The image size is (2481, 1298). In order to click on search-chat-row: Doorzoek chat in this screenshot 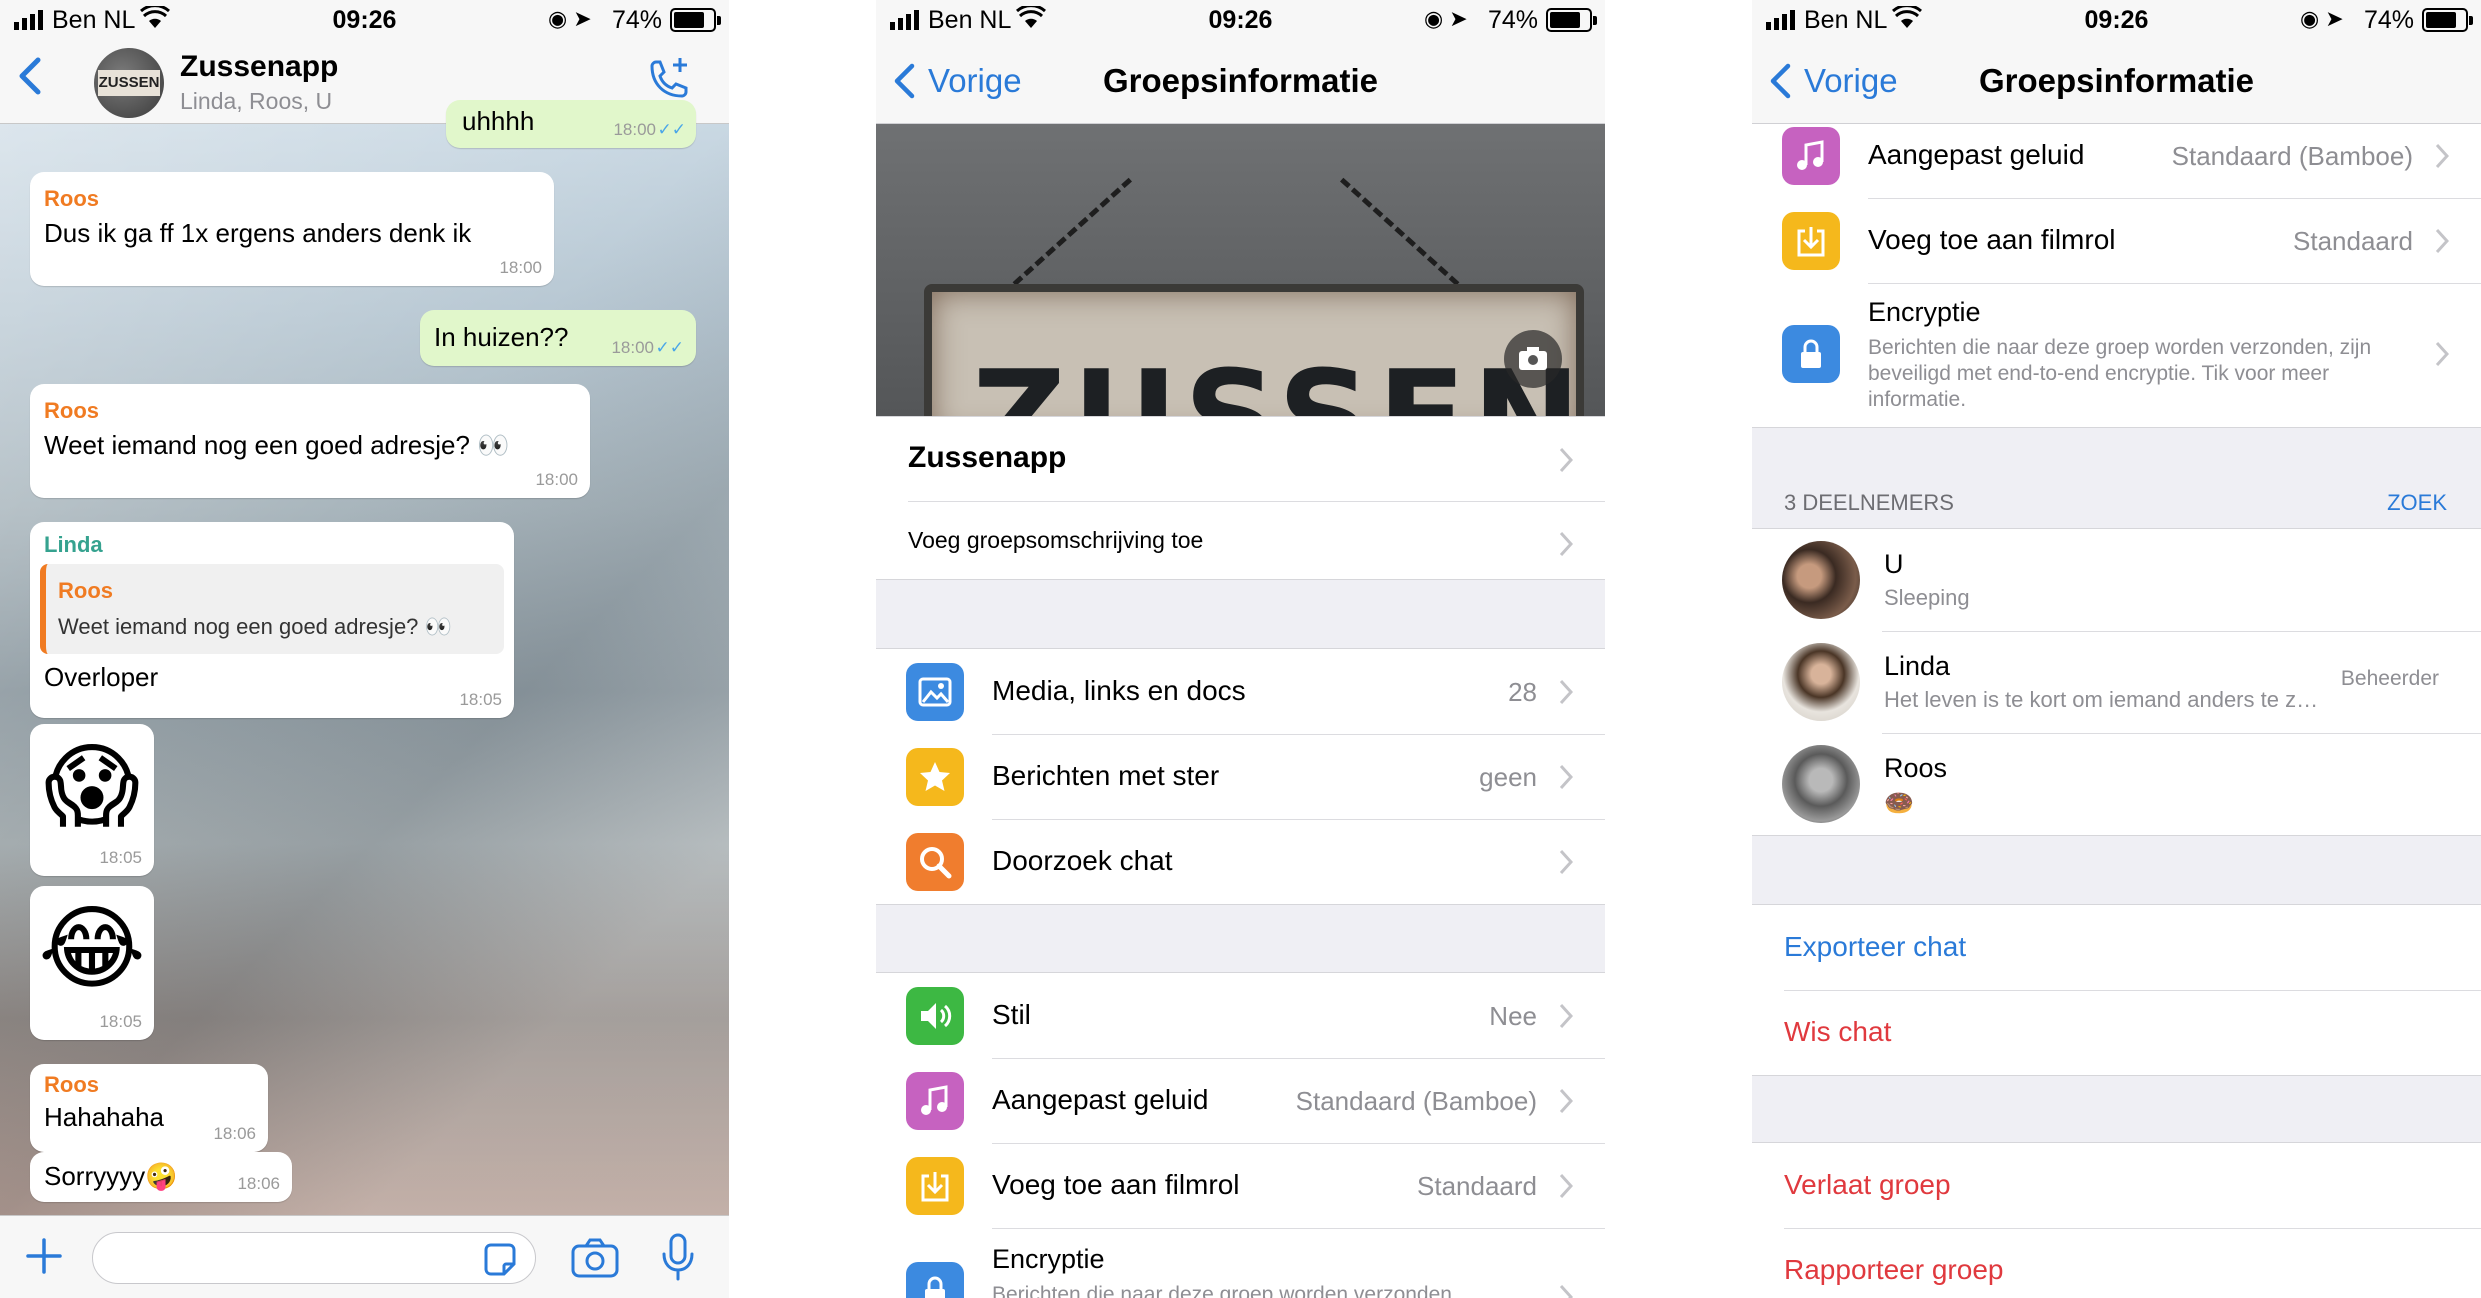, I will do `click(1240, 861)`.